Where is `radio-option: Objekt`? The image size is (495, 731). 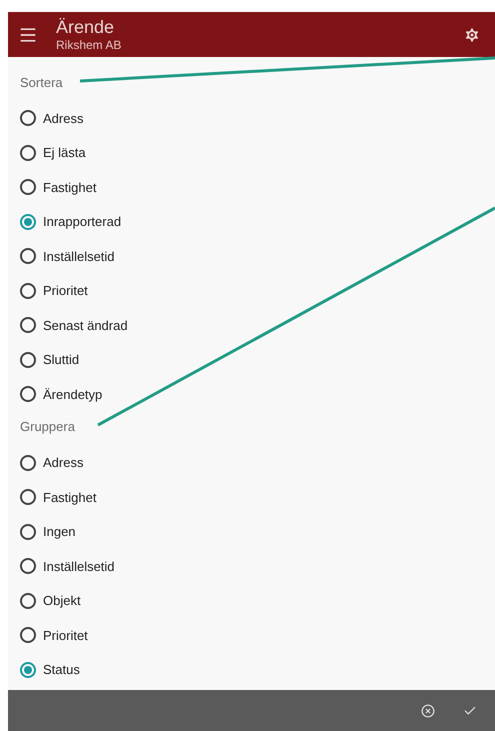
radio-option: Objekt is located at coordinates (251, 601).